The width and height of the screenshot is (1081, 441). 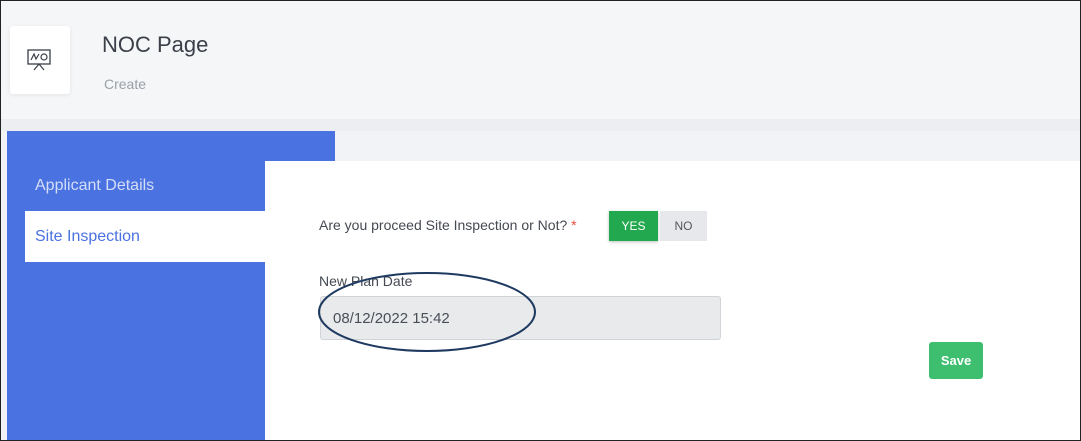 I want to click on question-text: Are you proceed Site Inspection or Not?, so click(x=443, y=225).